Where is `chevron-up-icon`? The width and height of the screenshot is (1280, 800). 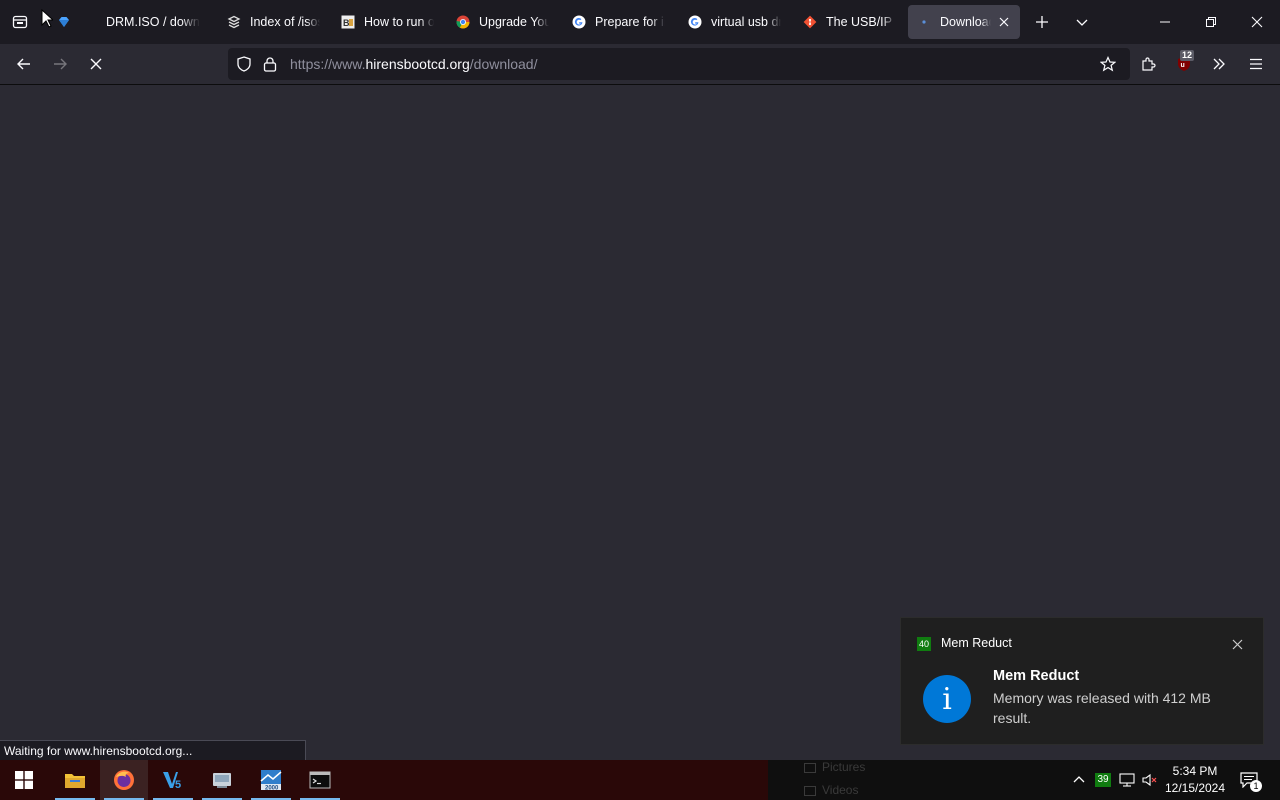
chevron-up-icon is located at coordinates (1079, 779).